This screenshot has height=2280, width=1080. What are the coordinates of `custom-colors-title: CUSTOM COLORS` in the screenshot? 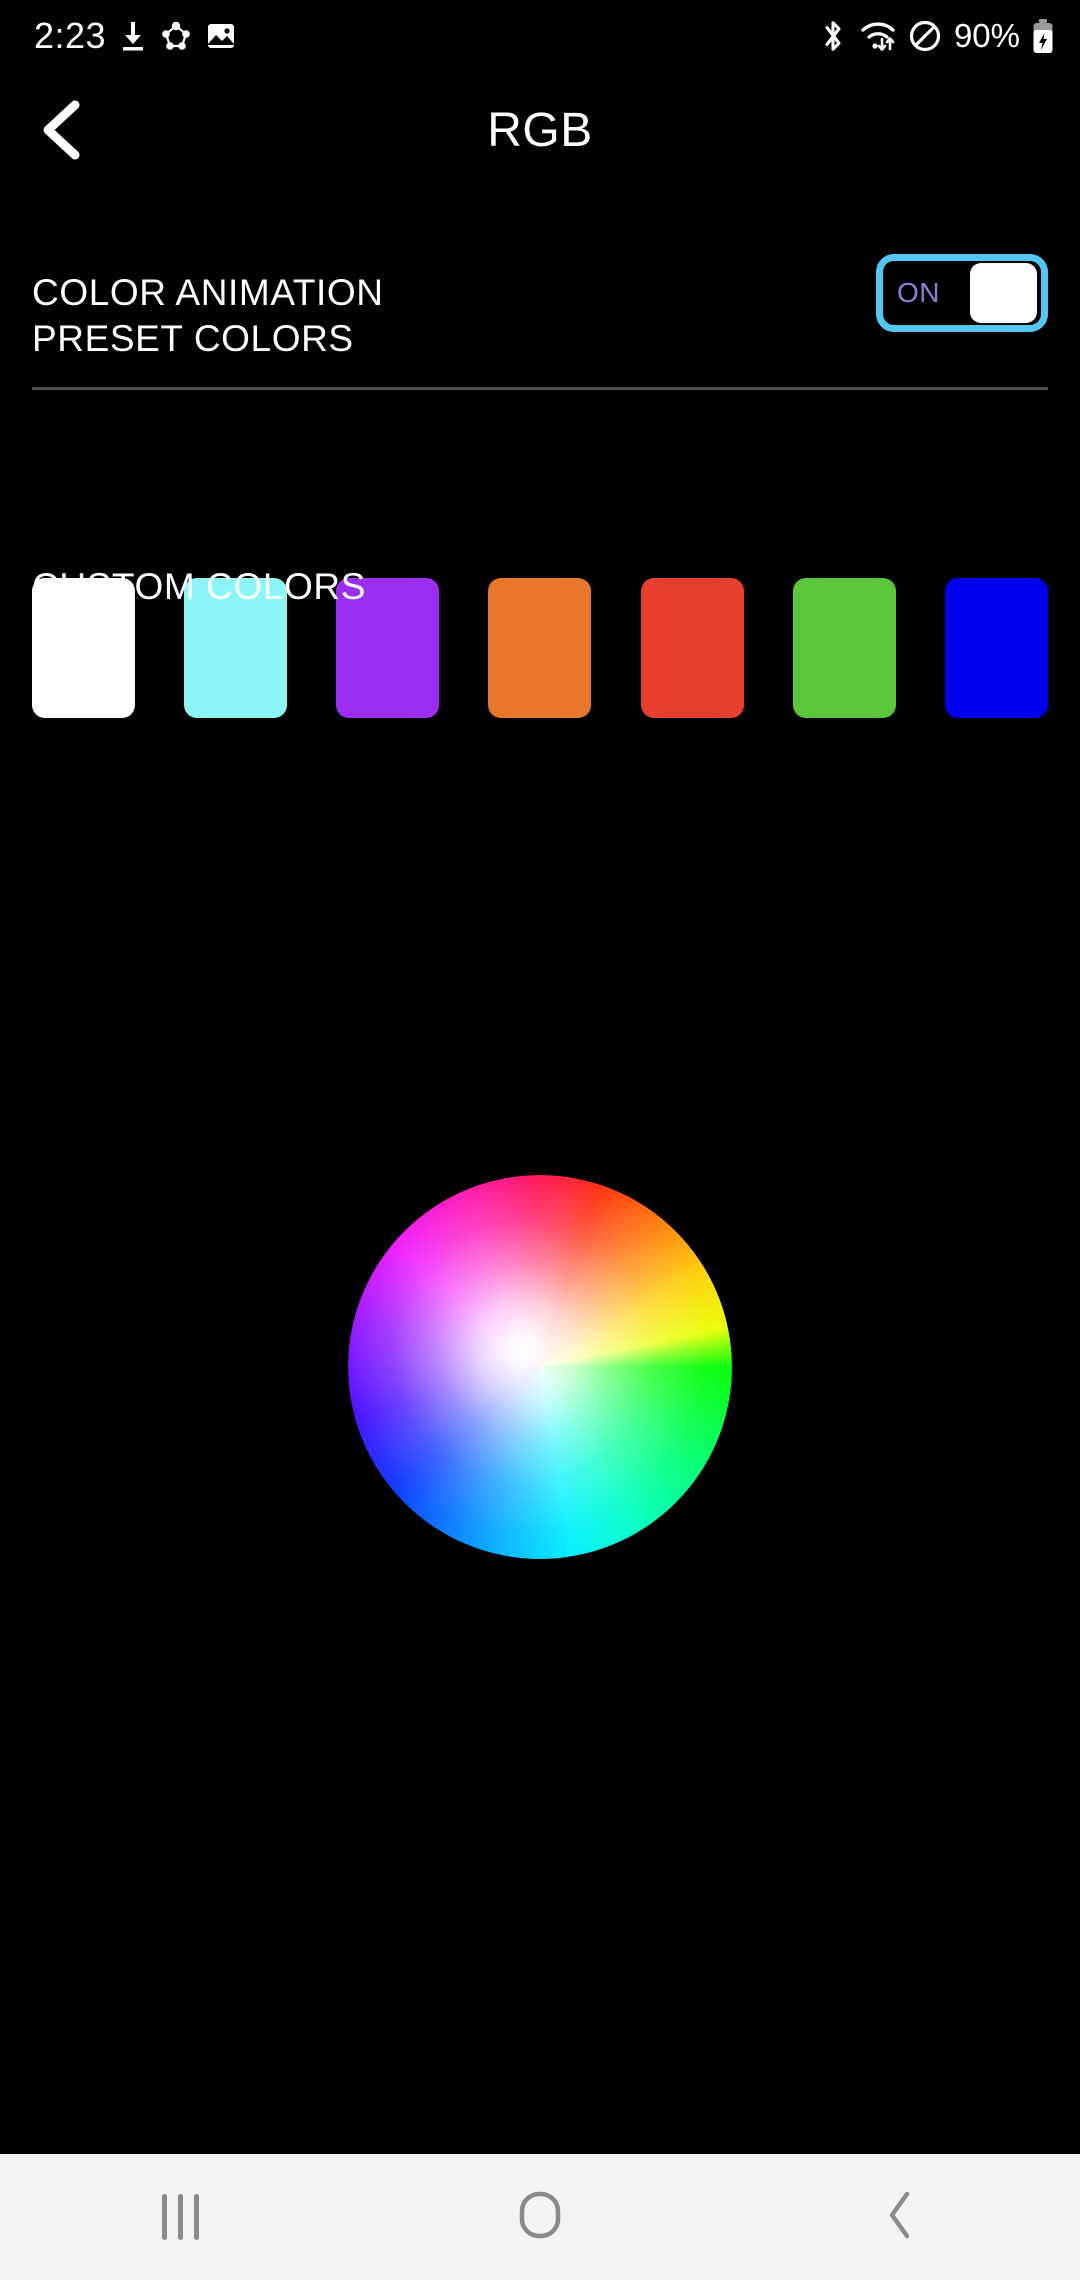 It's located at (199, 586).